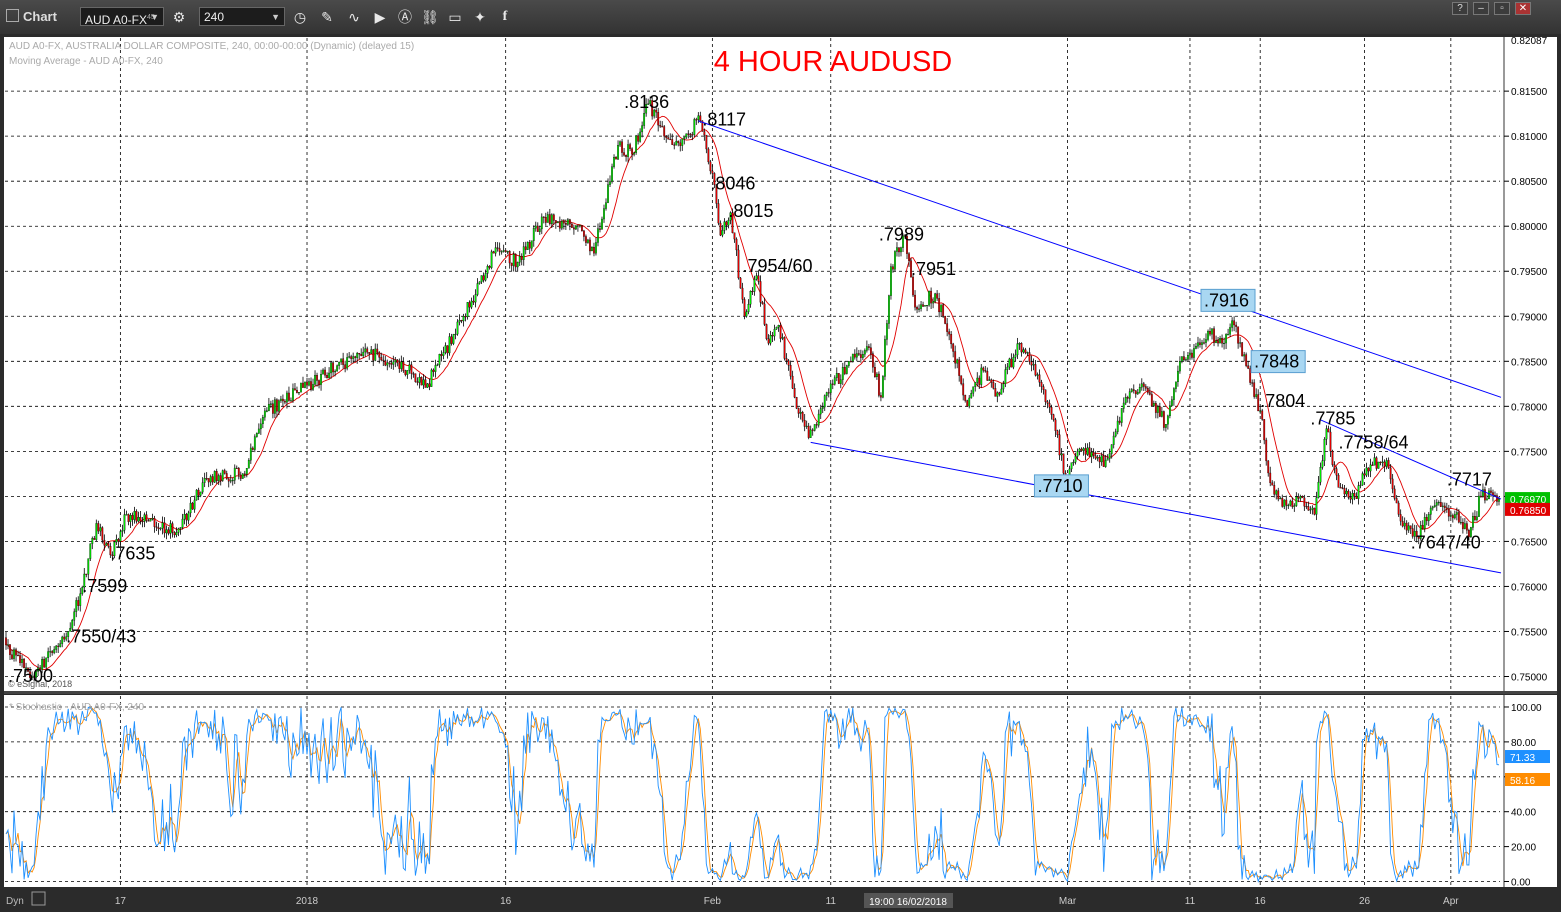  Describe the element at coordinates (380, 17) in the screenshot. I see `play-icon: ▶` at that location.